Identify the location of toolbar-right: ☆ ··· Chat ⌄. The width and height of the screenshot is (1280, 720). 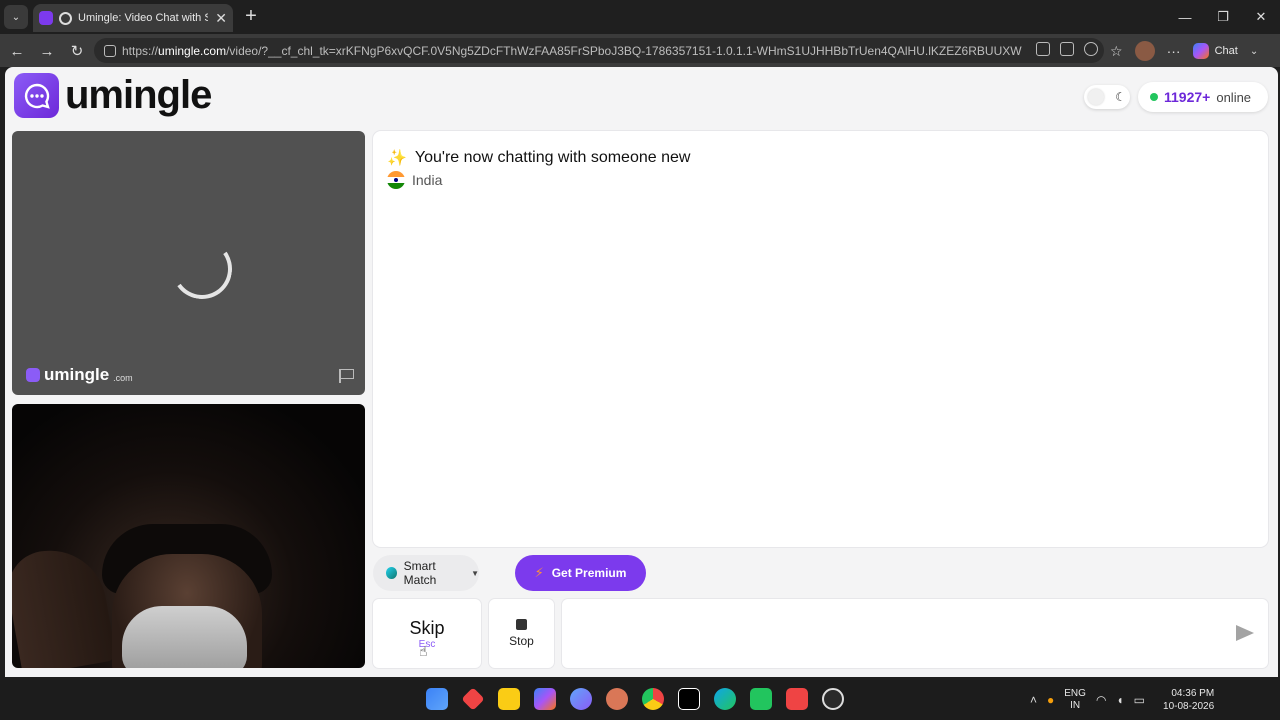
(1184, 51).